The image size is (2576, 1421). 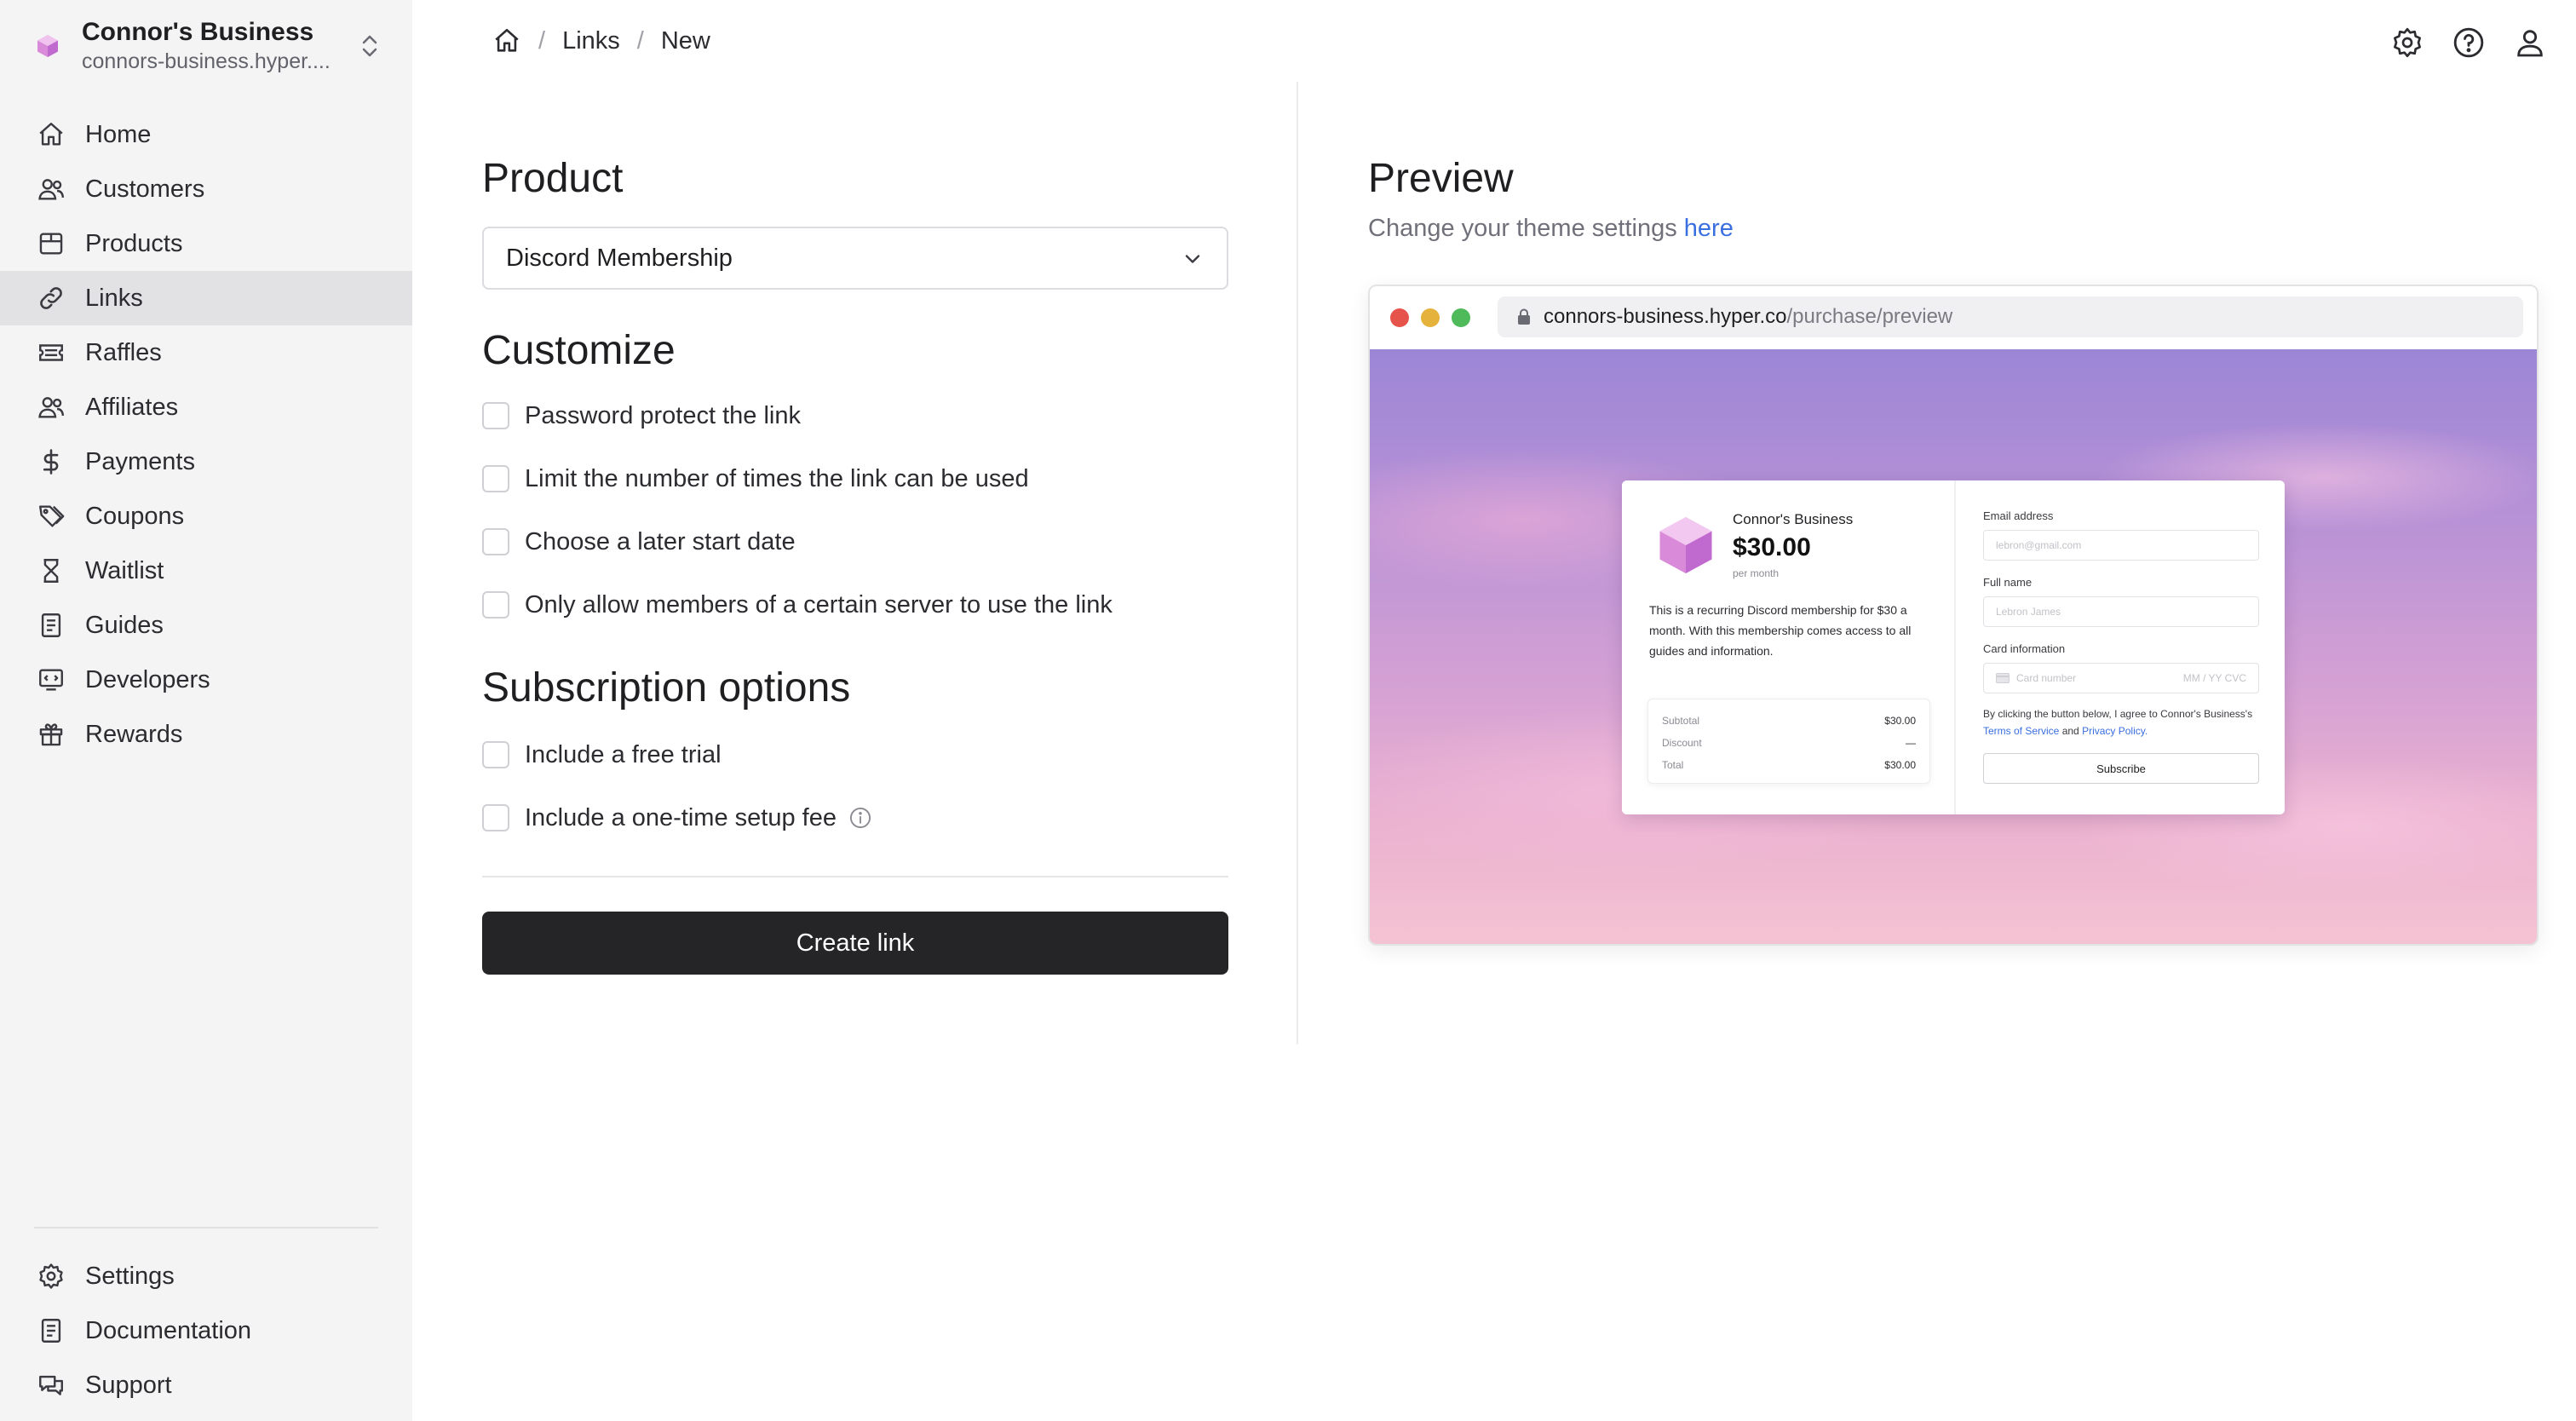 I want to click on breadcrumb: / Links / New, so click(x=601, y=40).